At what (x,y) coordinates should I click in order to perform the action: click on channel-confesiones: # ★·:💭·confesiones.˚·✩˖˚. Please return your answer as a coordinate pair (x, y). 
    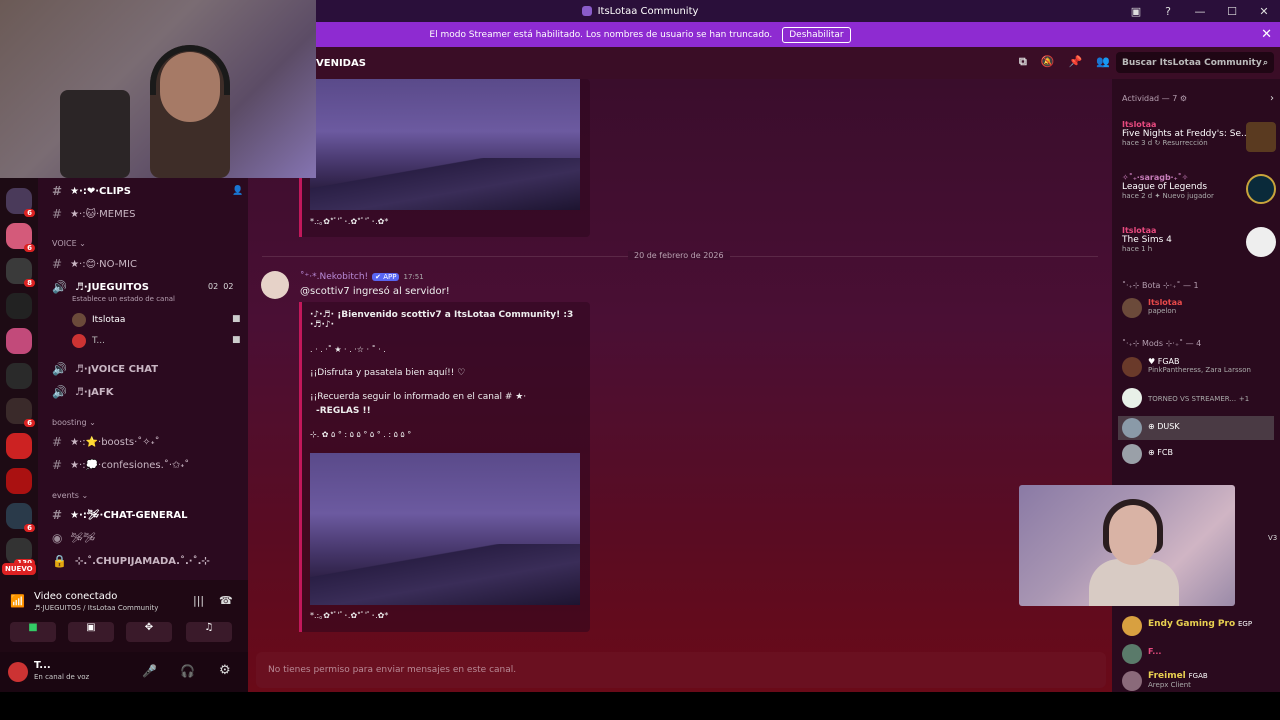
    Looking at the image, I should click on (120, 465).